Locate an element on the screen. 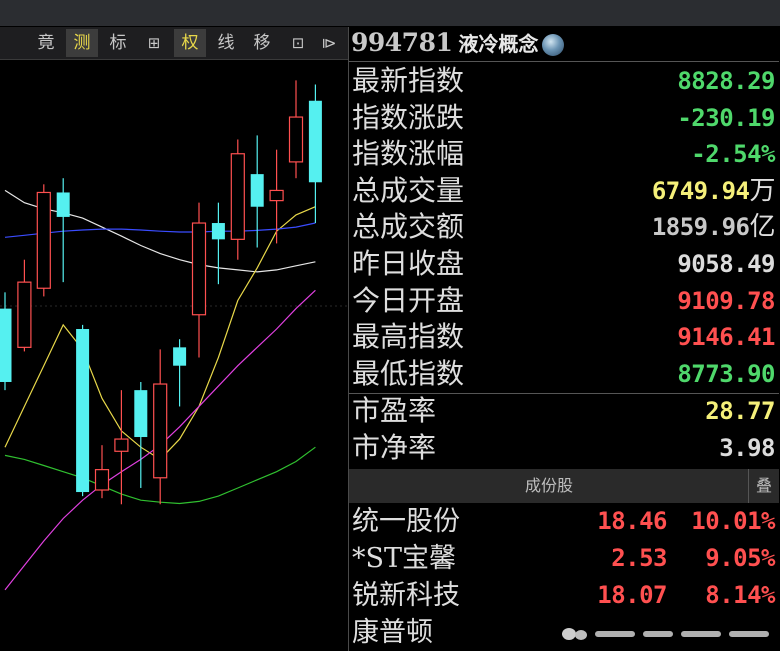 The width and height of the screenshot is (780, 651). tool-biao: 标 is located at coordinates (118, 43).